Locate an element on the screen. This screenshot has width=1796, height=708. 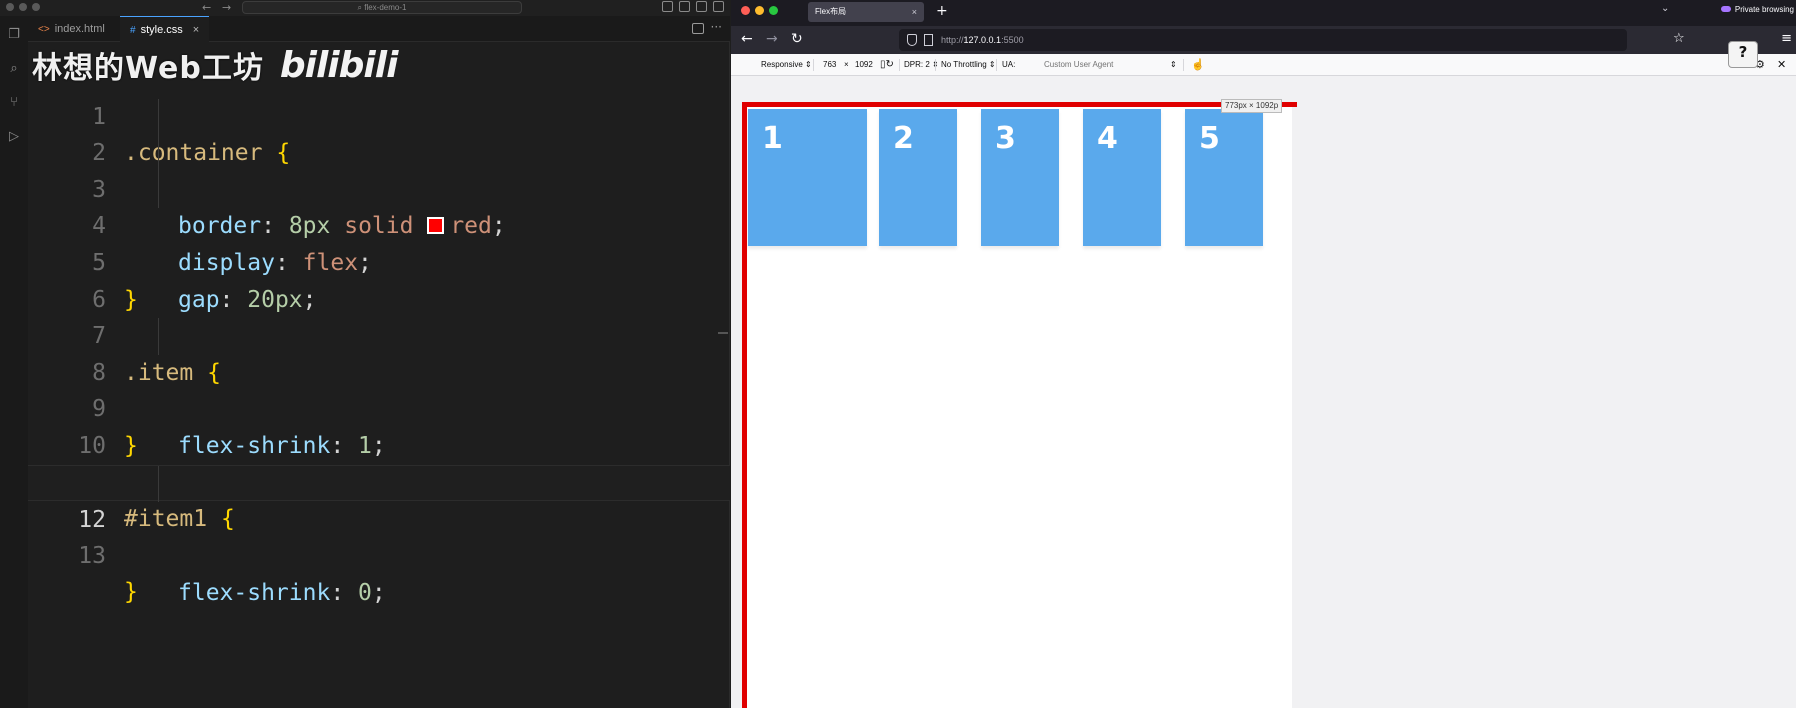
dpr-label: DPR: 2 is located at coordinates (917, 64).